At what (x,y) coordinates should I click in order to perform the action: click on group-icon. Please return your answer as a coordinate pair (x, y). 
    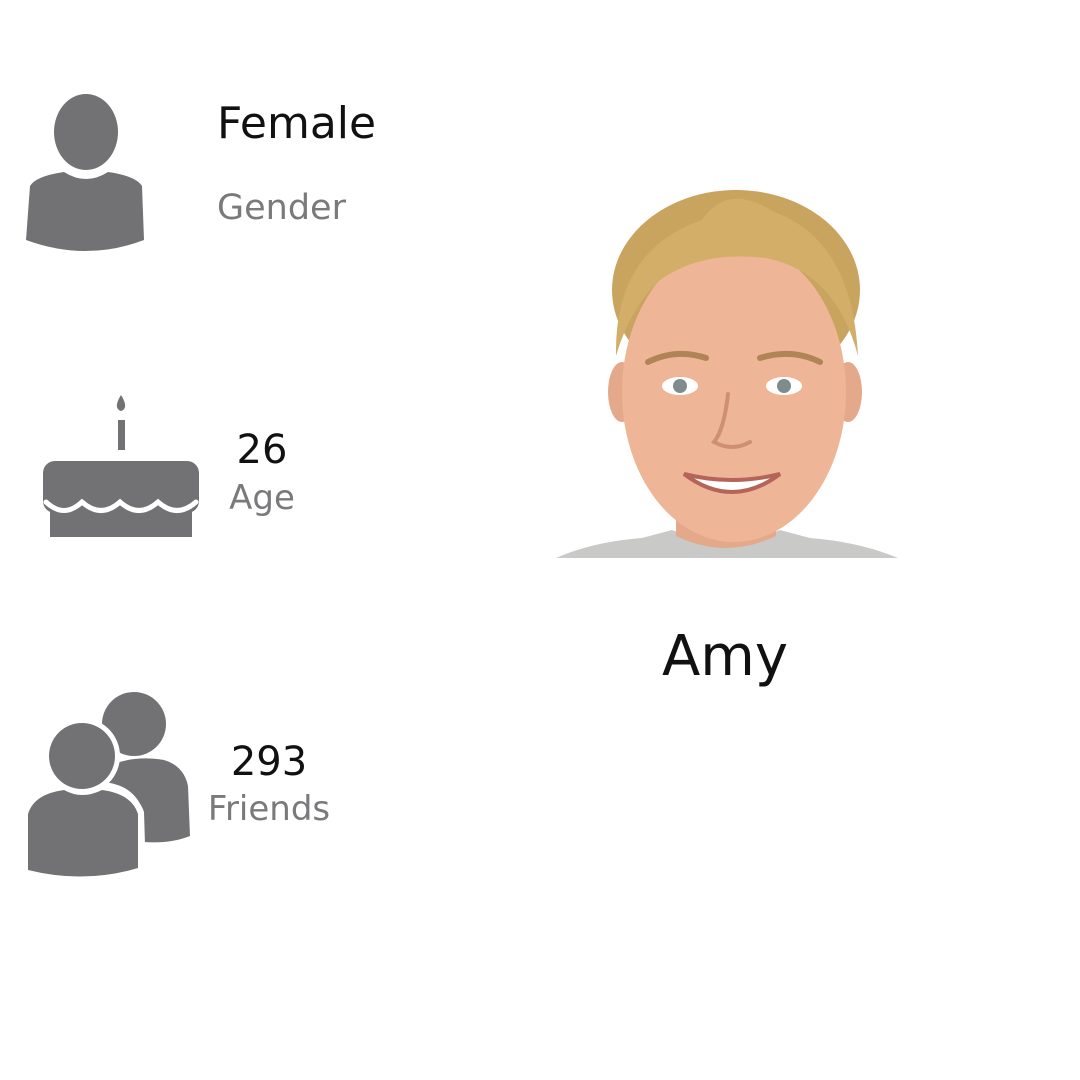
    Looking at the image, I should click on (107, 785).